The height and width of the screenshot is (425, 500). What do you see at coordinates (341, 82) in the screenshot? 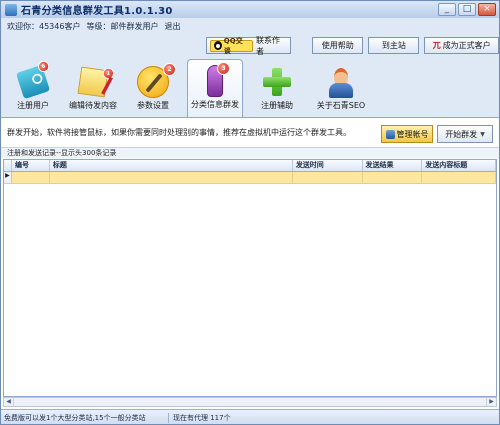
I see `person-icon` at bounding box center [341, 82].